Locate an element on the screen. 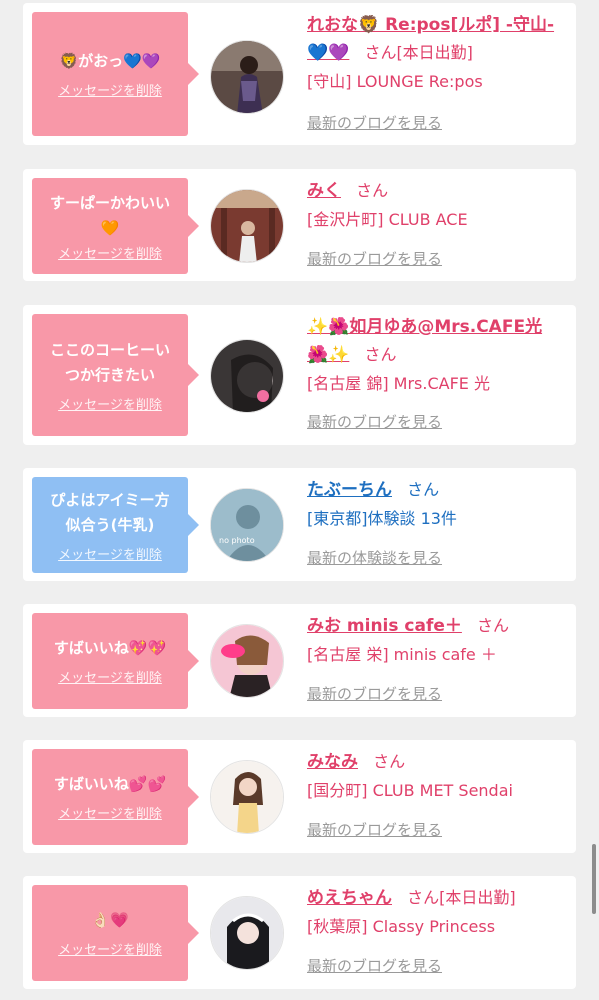  shop-label: [名古屋 栄] minis cafe ＋ is located at coordinates (402, 654).